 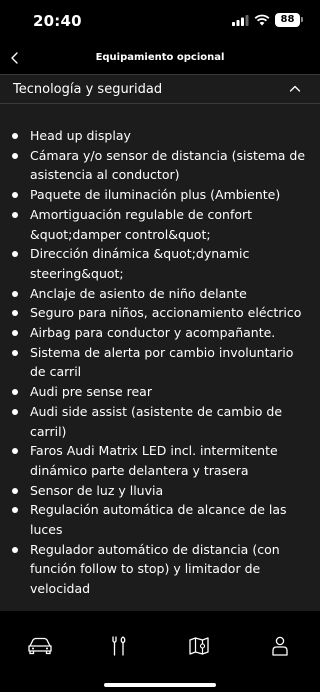 What do you see at coordinates (287, 20) in the screenshot?
I see `battery-indicator: 88` at bounding box center [287, 20].